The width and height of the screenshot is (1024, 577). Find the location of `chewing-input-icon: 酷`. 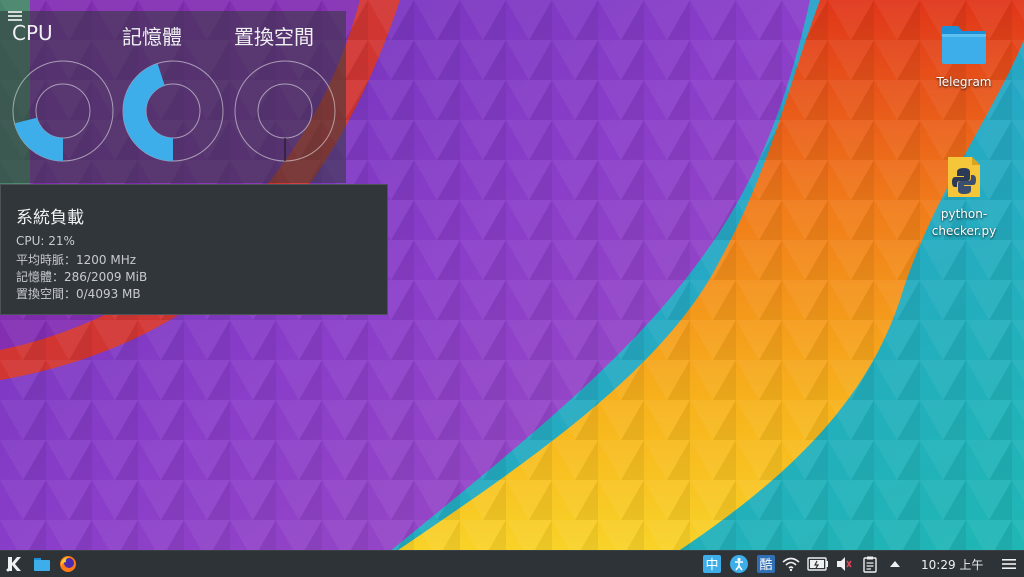

chewing-input-icon: 酷 is located at coordinates (766, 564).